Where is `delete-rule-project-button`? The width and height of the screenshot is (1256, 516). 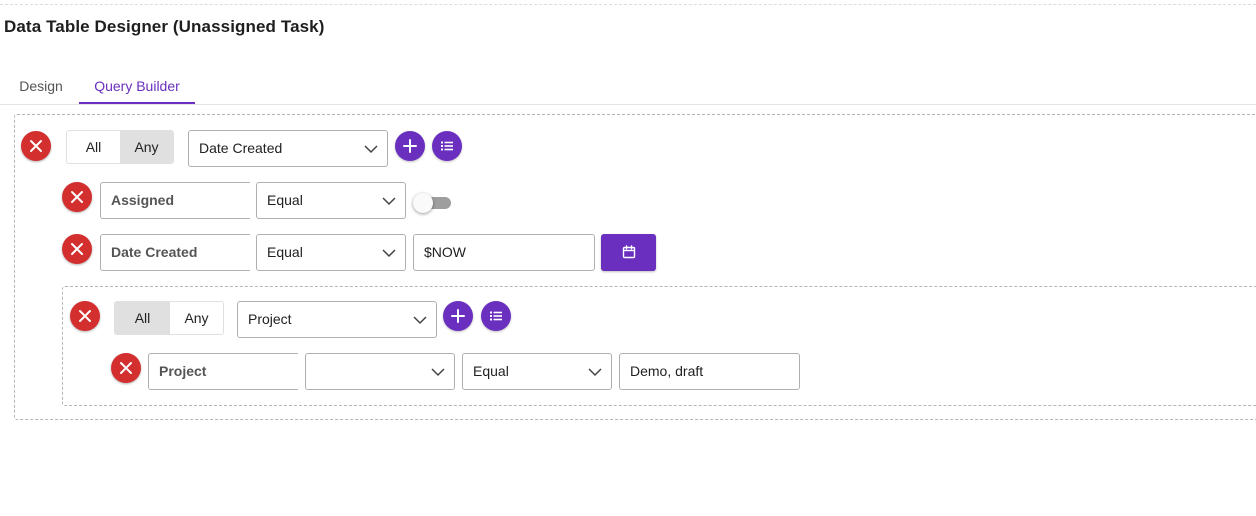
delete-rule-project-button is located at coordinates (126, 368).